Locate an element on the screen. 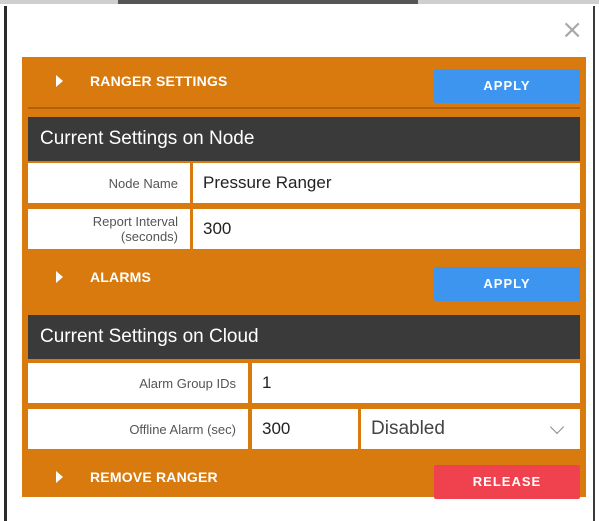  ranger-settings-title: RANGER SETTINGS is located at coordinates (159, 81).